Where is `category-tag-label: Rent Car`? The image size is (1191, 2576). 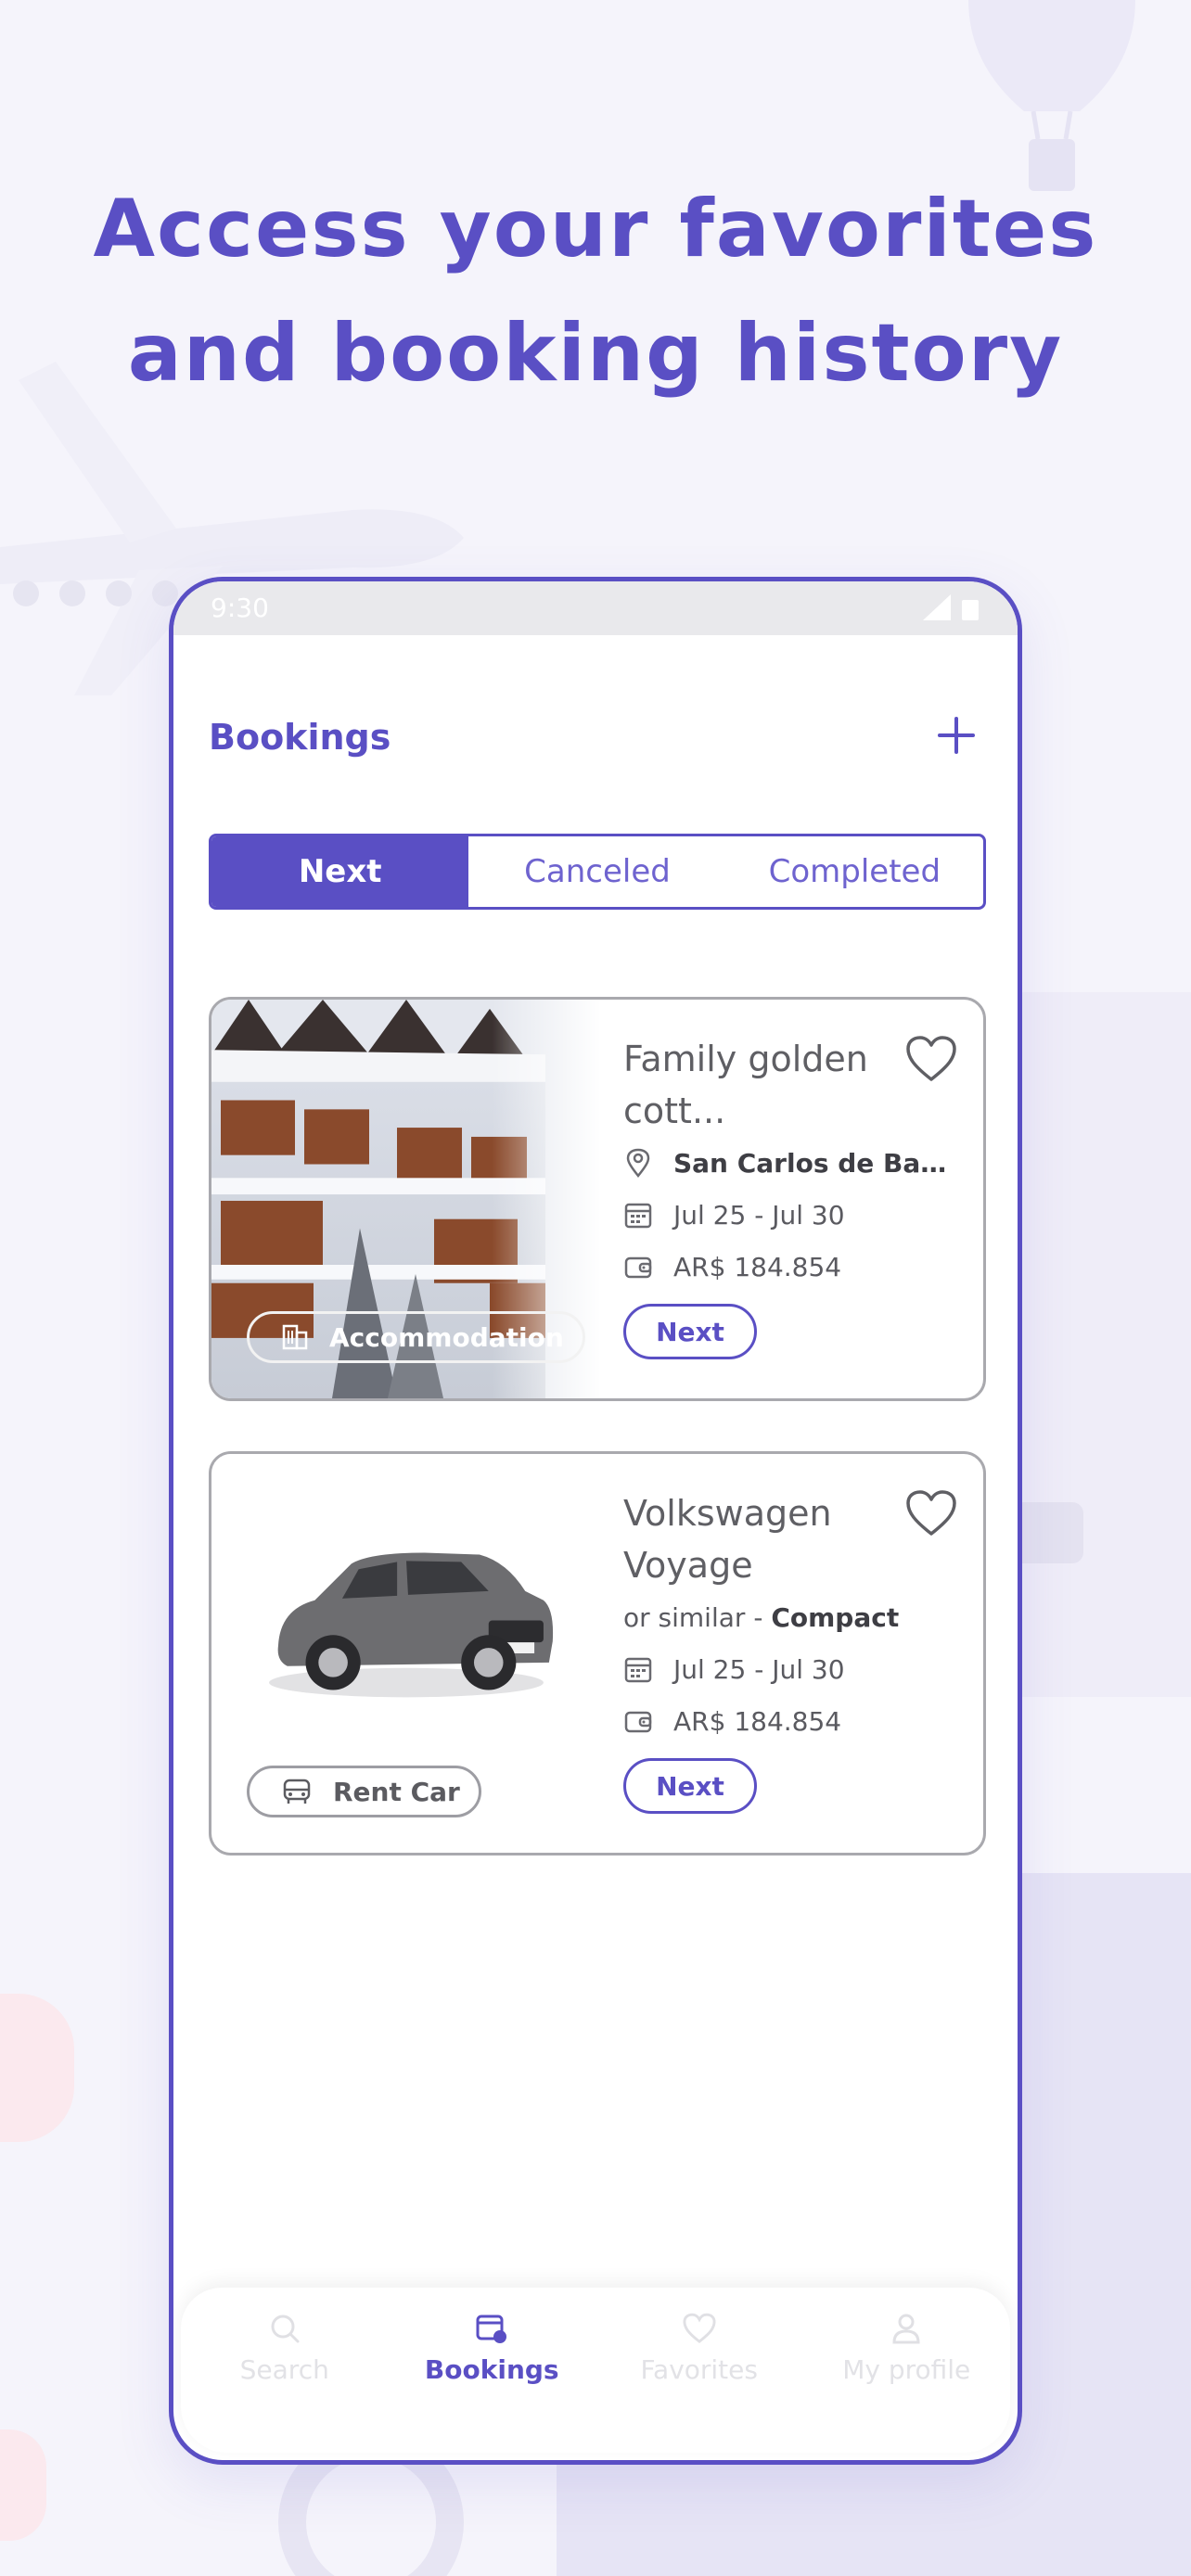
category-tag-label: Rent Car is located at coordinates (396, 1792).